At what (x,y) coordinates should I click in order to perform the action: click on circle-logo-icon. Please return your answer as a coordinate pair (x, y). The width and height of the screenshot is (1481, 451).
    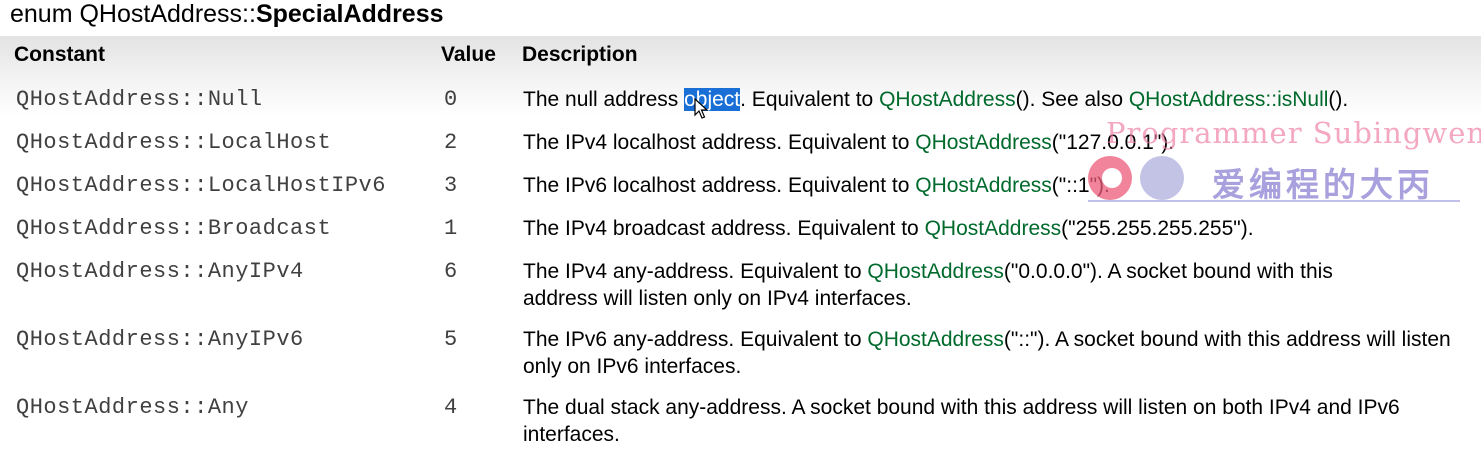
    Looking at the image, I should click on (1162, 178).